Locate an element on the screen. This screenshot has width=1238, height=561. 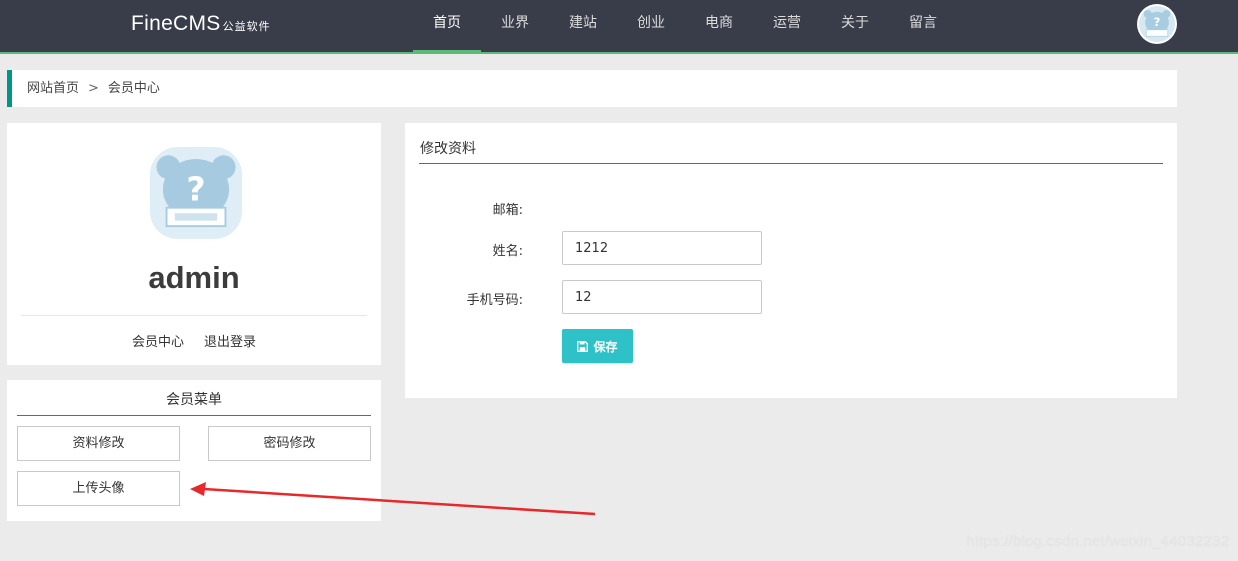
top-navbar: FineCMS 公益软件 首页 业界 建站 创业 电商 运营 关于 留言 ? is located at coordinates (619, 27).